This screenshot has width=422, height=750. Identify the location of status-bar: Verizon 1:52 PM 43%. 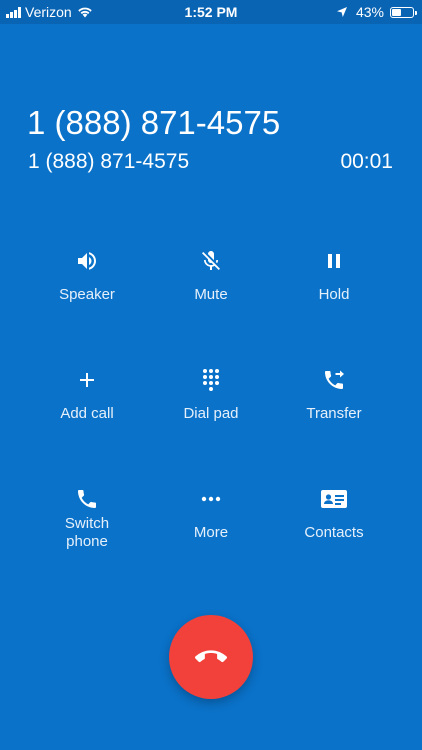
(211, 12).